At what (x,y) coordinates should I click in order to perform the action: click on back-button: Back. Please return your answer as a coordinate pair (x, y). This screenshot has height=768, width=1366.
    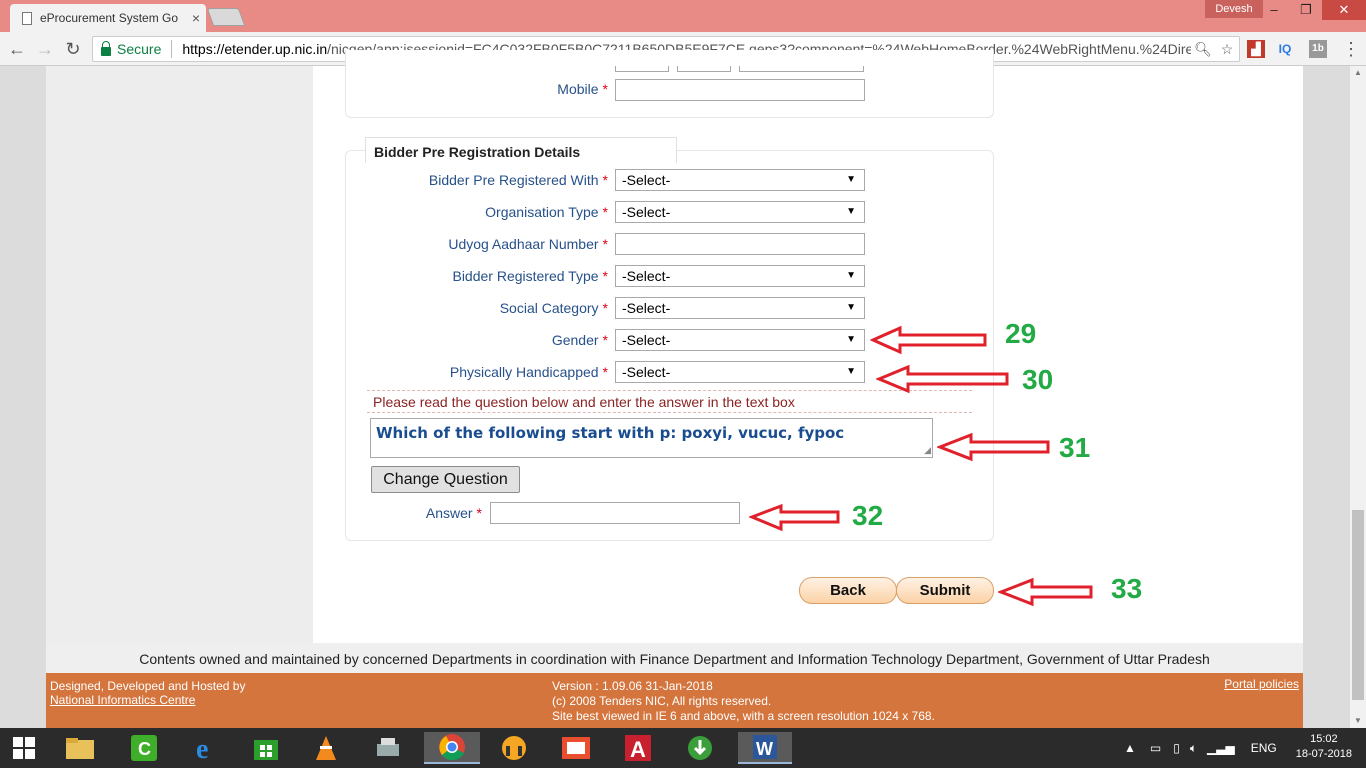
    Looking at the image, I should click on (848, 590).